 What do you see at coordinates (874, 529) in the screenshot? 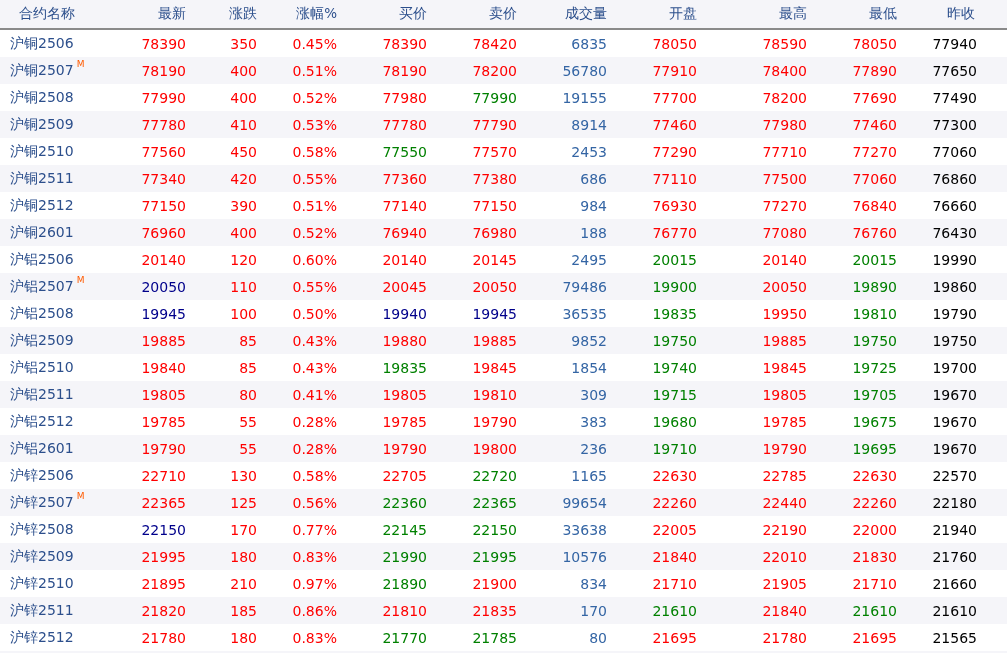
I see `table-cell-text: 22000` at bounding box center [874, 529].